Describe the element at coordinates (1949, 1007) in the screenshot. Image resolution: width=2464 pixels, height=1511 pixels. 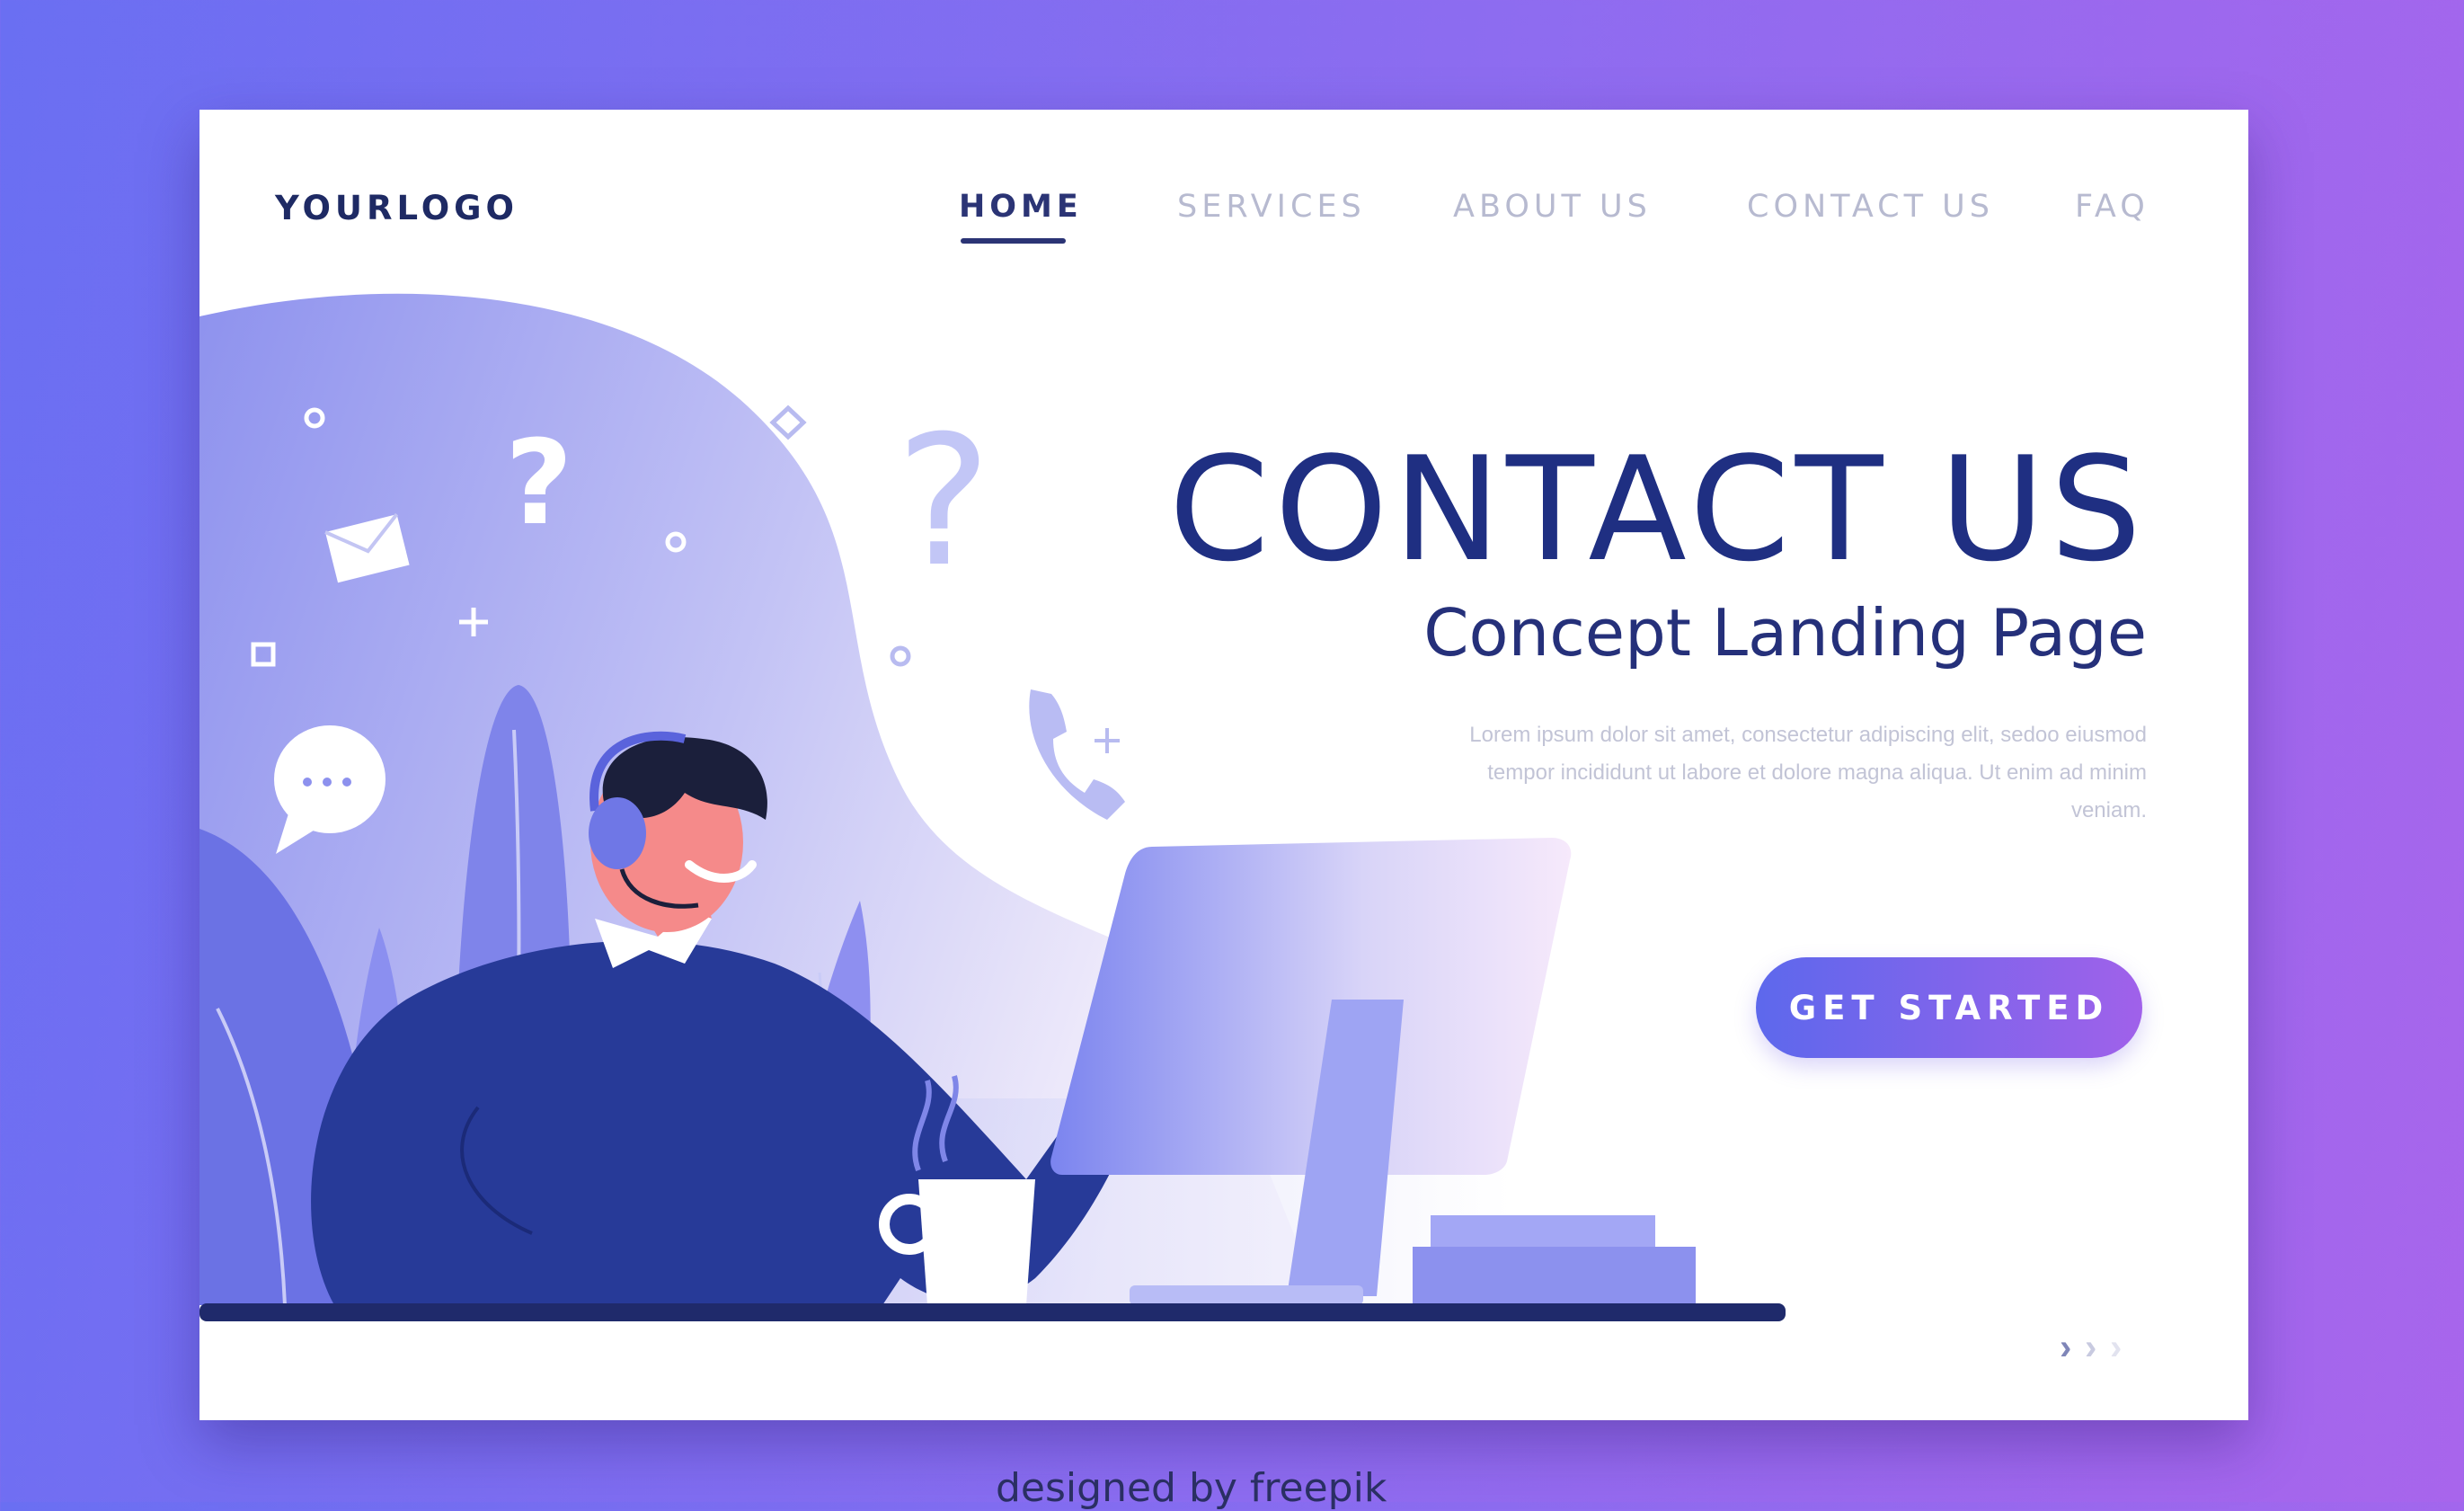
I see `get-started-button: GET STARTED` at that location.